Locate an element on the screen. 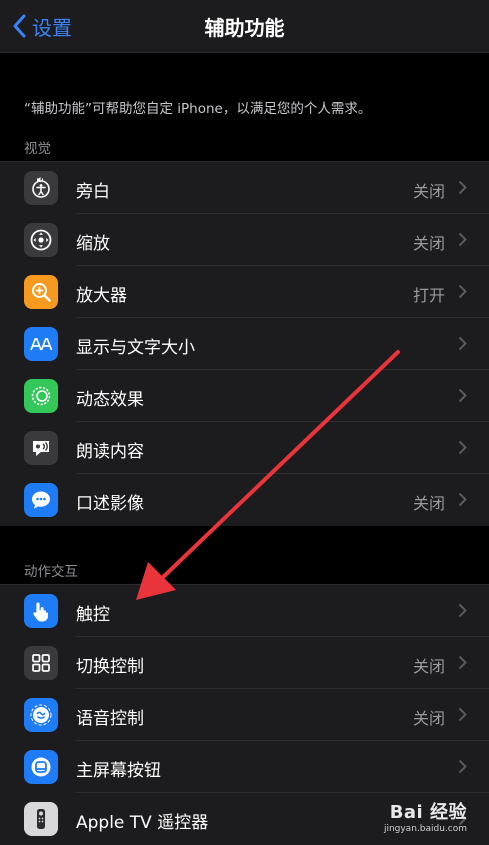 The image size is (489, 845). row-touch: 触控 is located at coordinates (244, 611).